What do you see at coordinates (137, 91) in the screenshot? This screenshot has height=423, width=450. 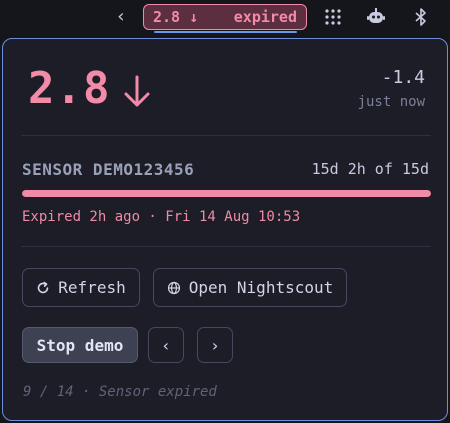 I see `trend-down-arrow-icon` at bounding box center [137, 91].